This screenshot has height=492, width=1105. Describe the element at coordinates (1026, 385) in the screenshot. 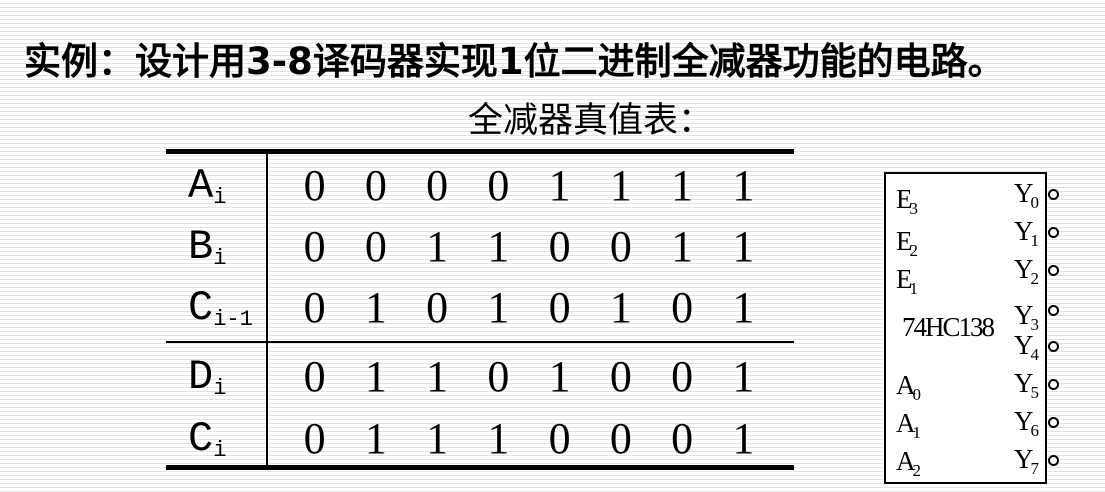

I see `pin-y5: Y5` at that location.